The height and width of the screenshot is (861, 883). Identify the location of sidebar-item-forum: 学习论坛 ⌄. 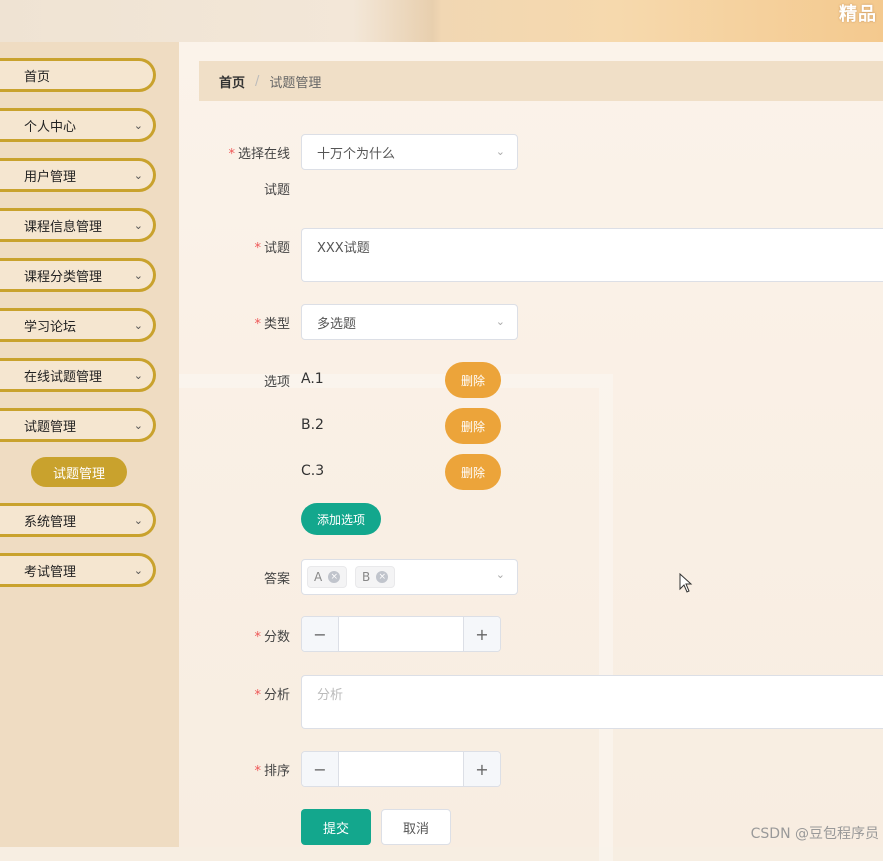
(78, 325).